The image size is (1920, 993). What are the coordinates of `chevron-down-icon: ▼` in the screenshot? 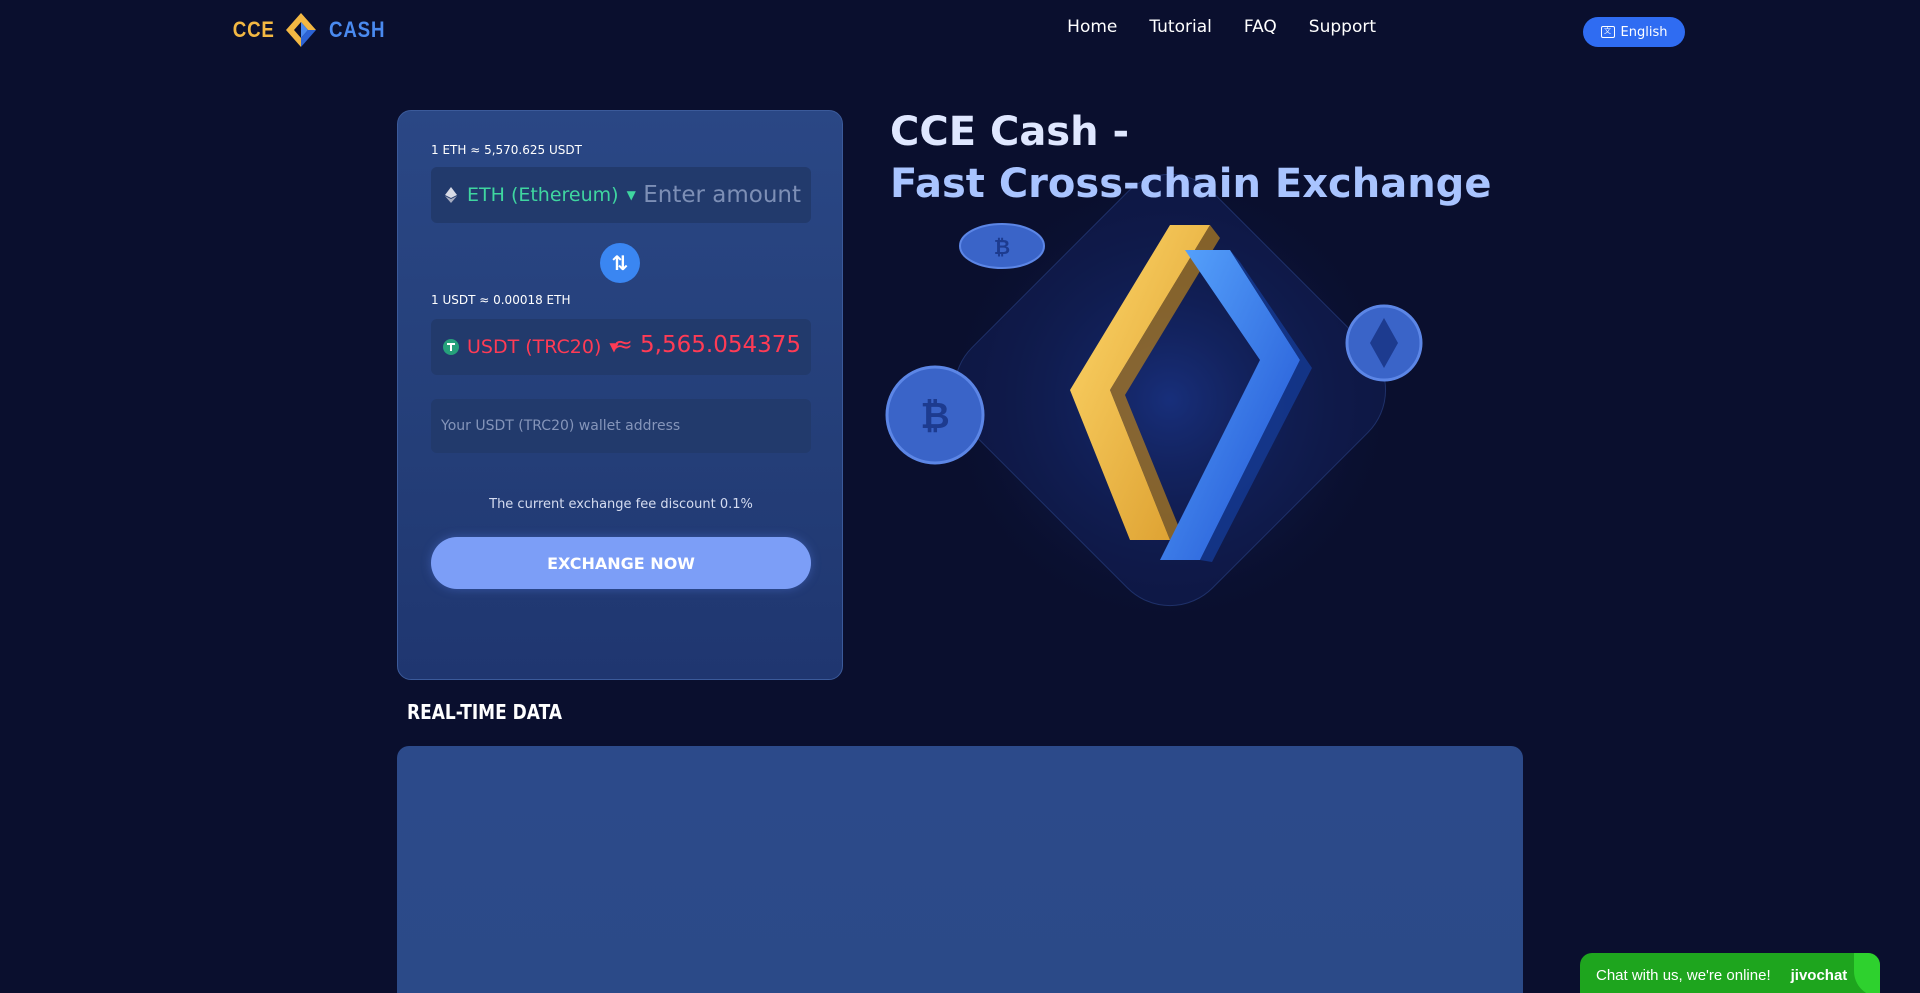 It's located at (631, 195).